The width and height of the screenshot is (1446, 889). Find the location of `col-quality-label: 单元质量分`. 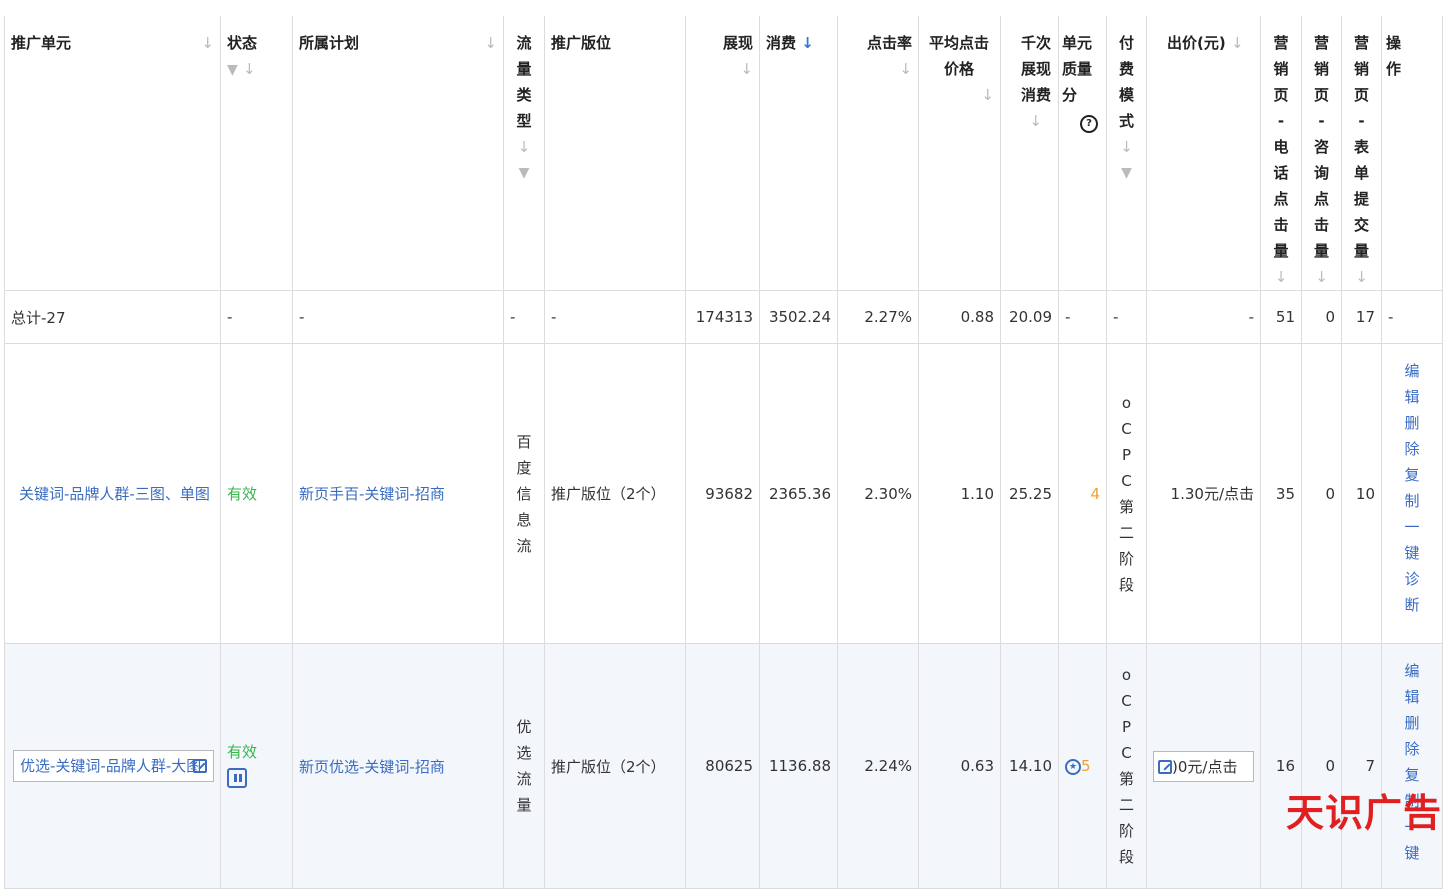

col-quality-label: 单元质量分 is located at coordinates (1077, 69).